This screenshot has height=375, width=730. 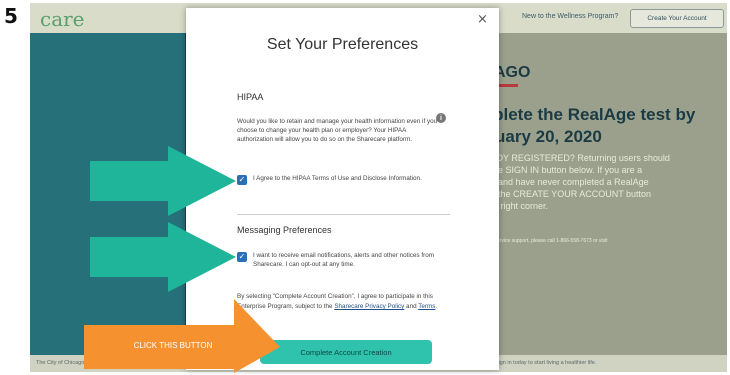 What do you see at coordinates (482, 19) in the screenshot?
I see `close-icon: ×` at bounding box center [482, 19].